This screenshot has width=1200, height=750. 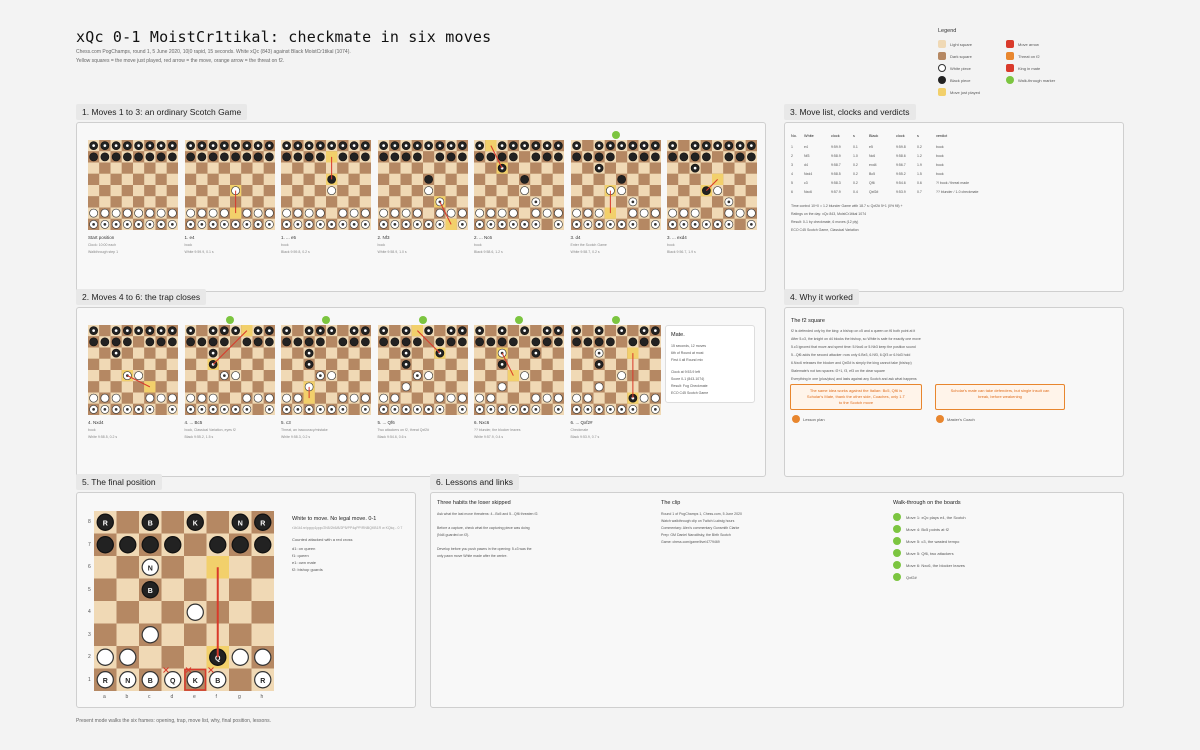 What do you see at coordinates (453, 535) in the screenshot?
I see `list-item: (Nd4 guarded on f2).` at bounding box center [453, 535].